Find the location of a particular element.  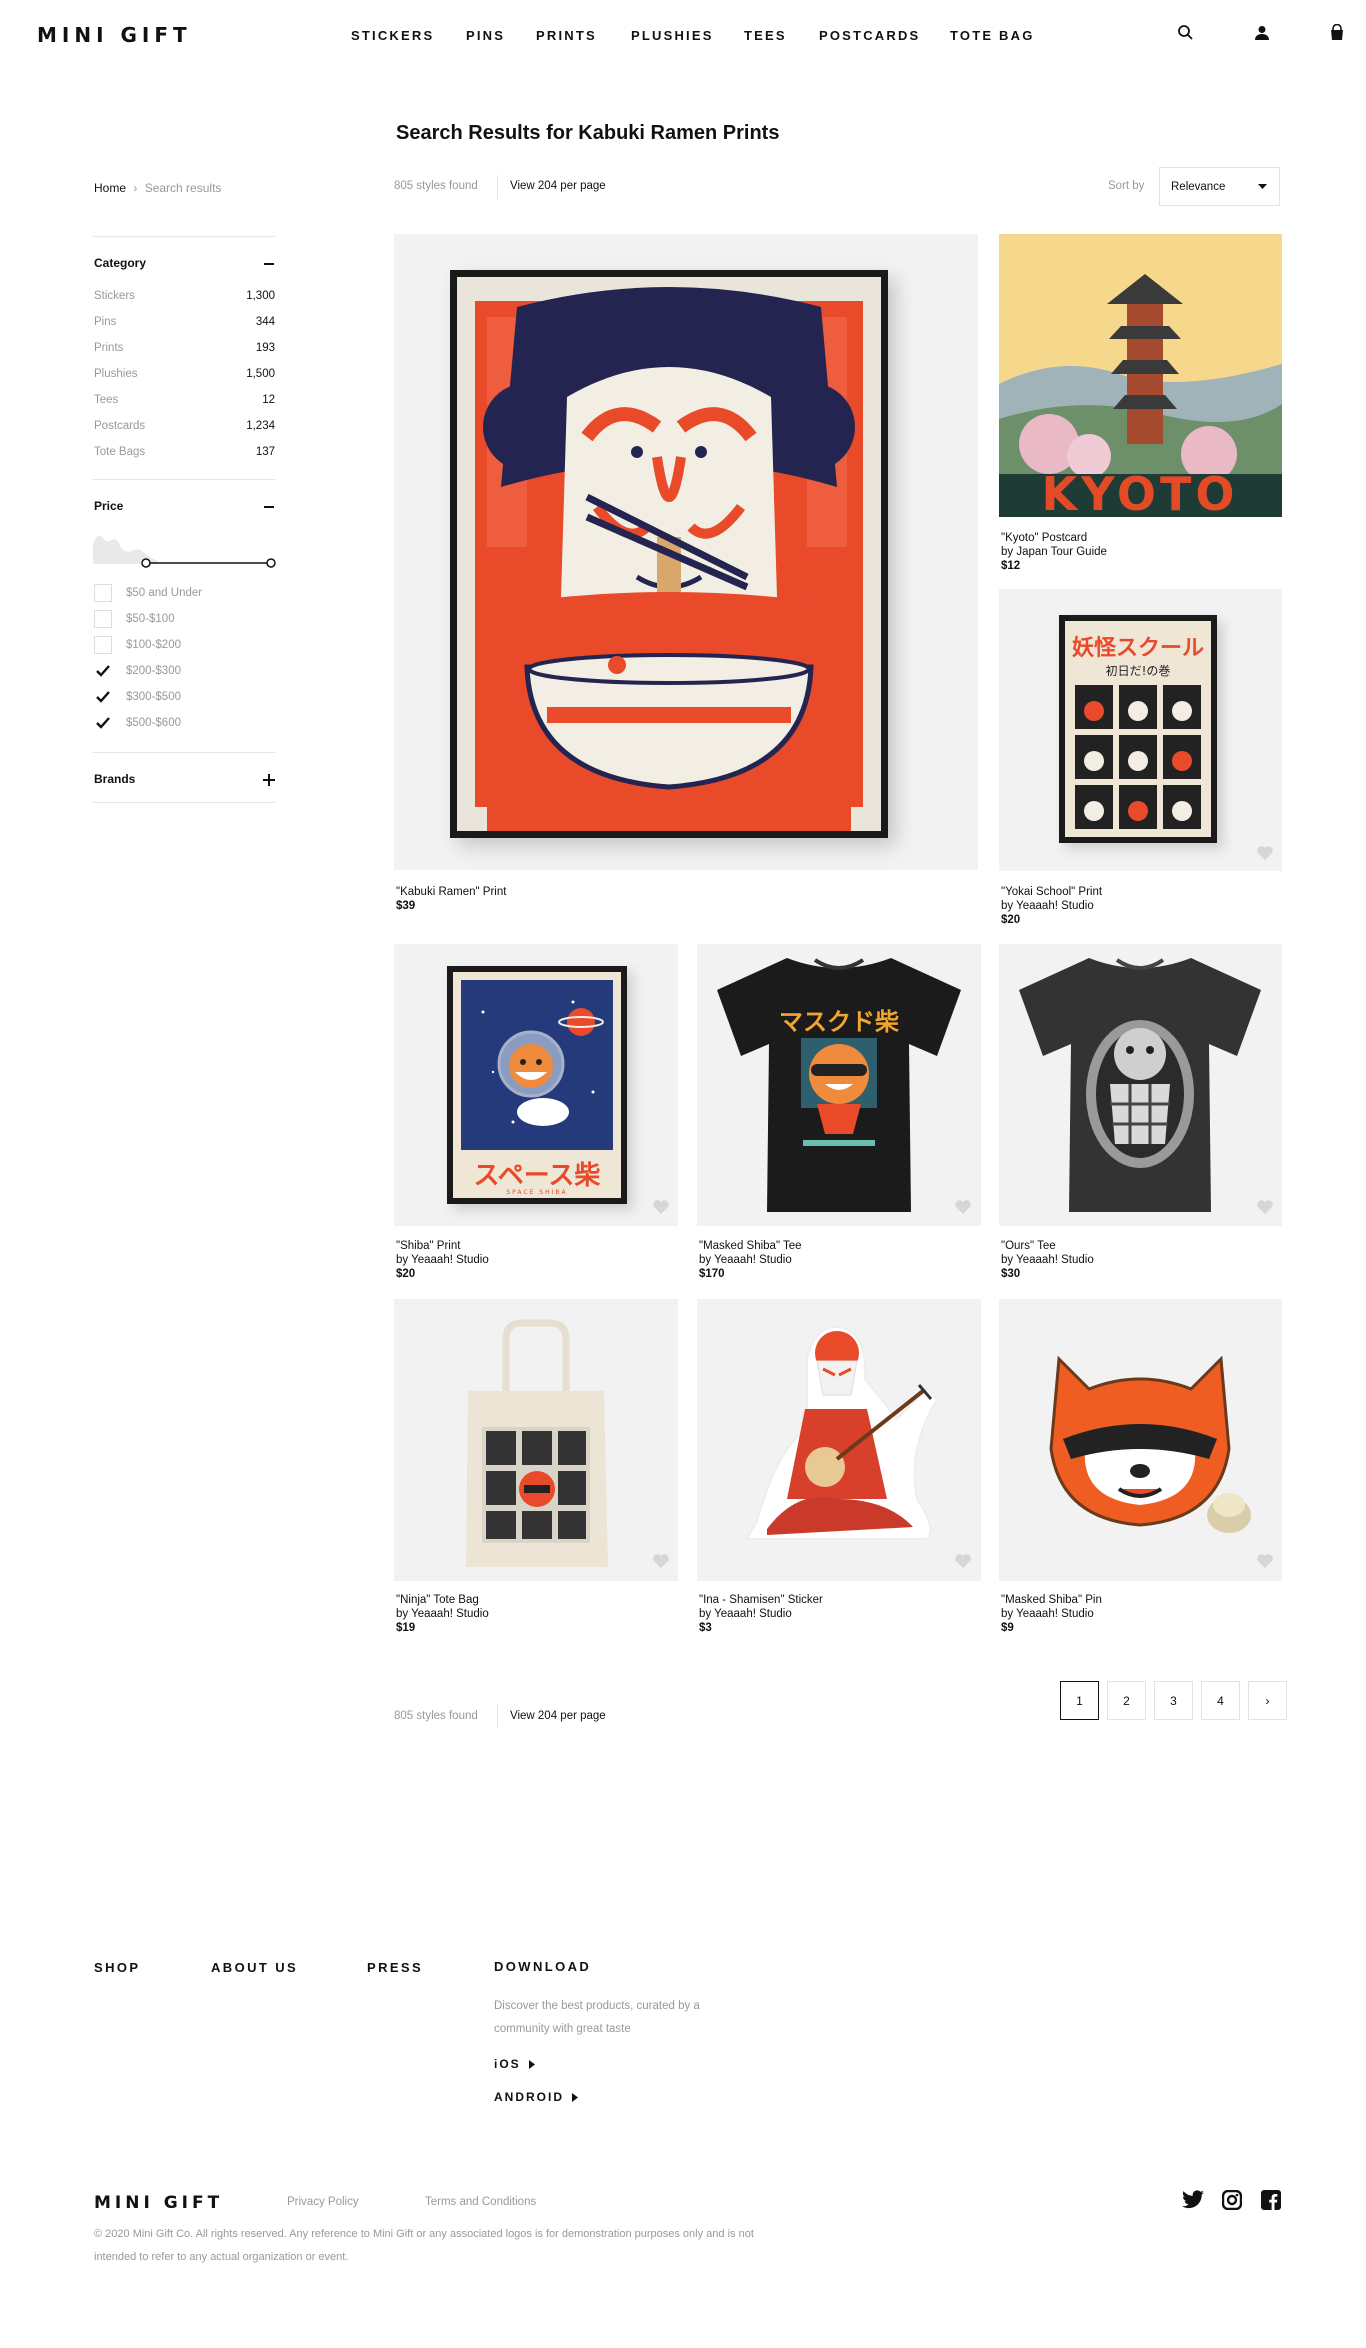

category-item: Prints 193 is located at coordinates (184, 348).